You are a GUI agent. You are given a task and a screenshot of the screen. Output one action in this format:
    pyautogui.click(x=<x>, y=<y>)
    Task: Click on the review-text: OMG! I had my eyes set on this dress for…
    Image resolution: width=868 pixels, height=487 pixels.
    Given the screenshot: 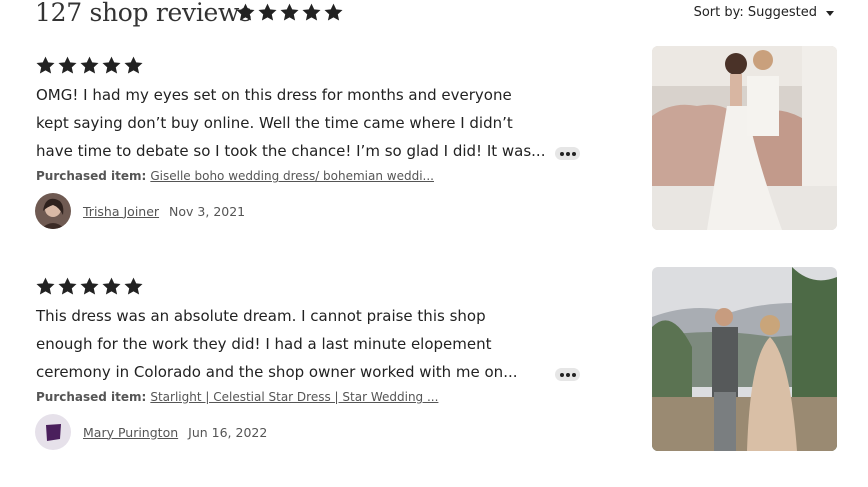 What is the action you would take?
    pyautogui.click(x=293, y=123)
    